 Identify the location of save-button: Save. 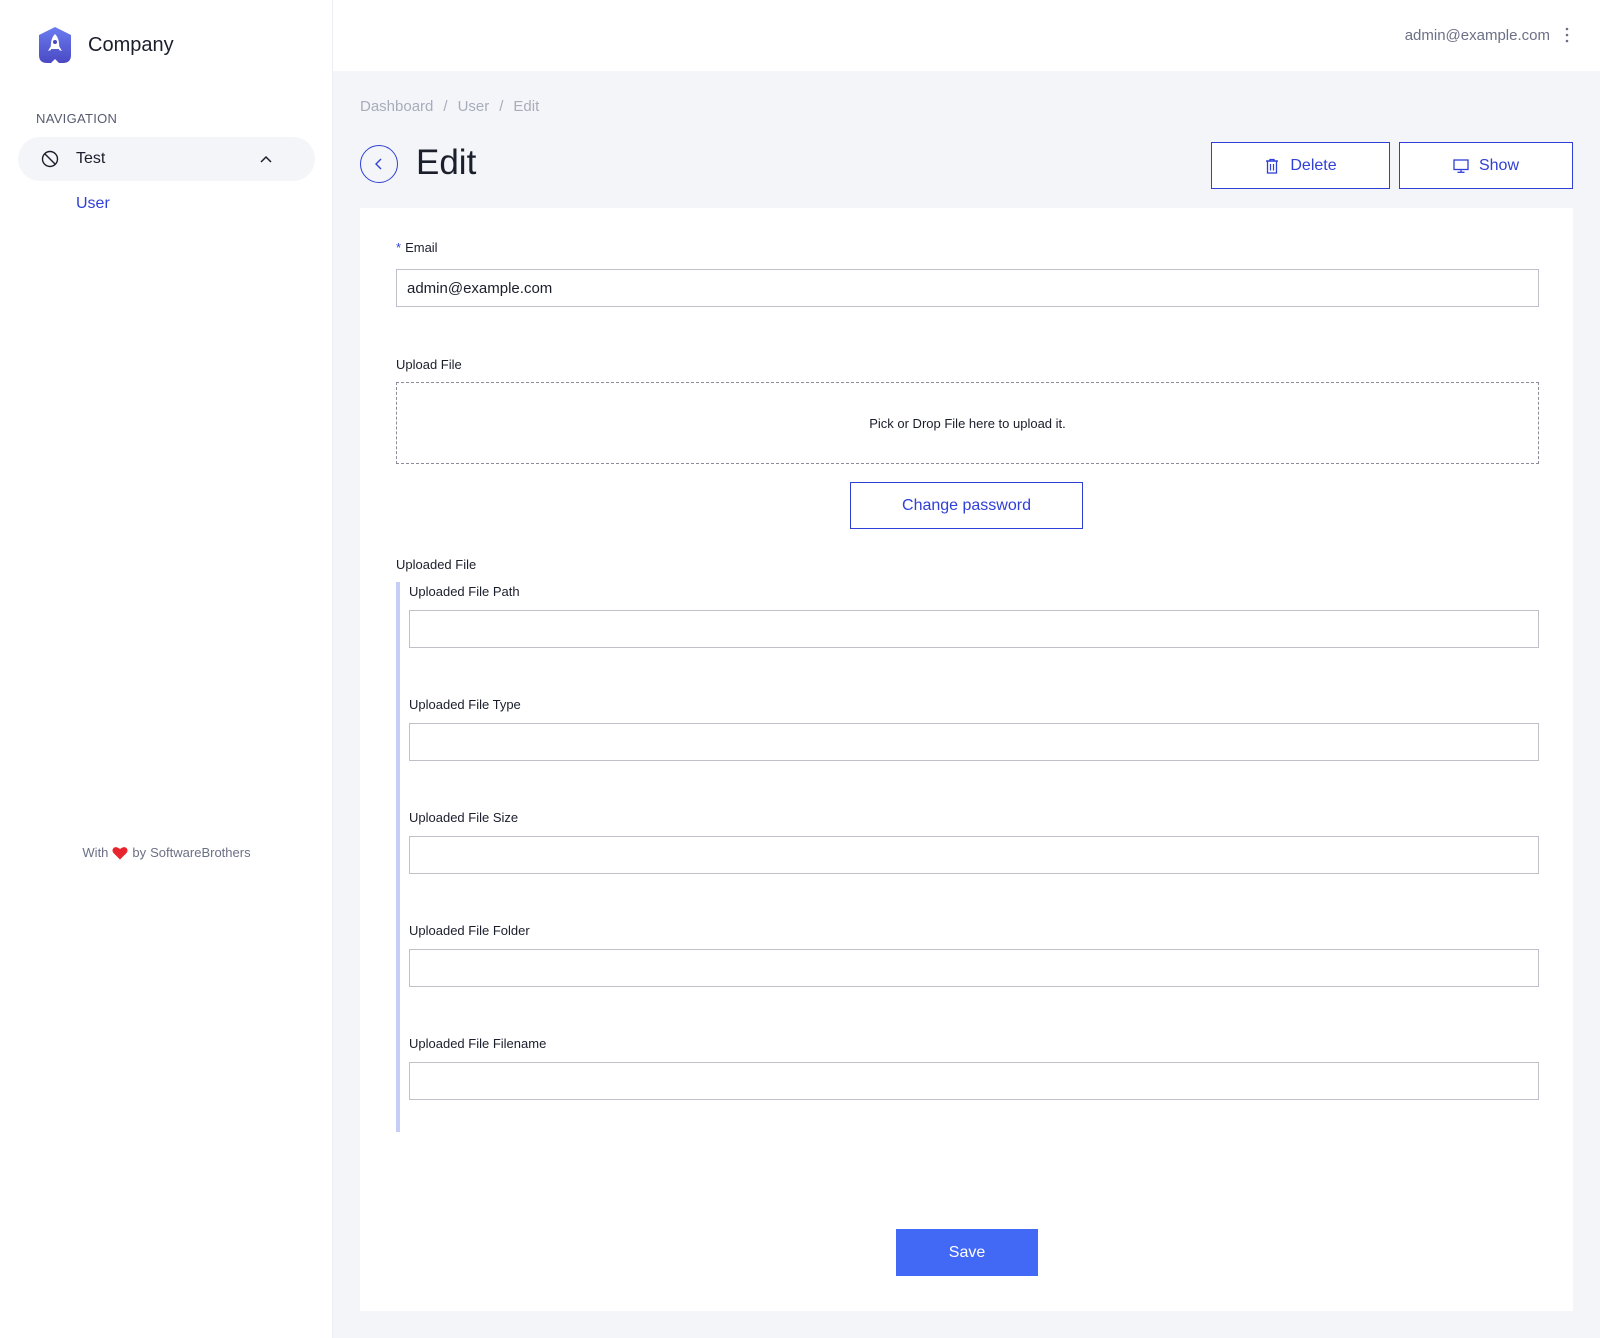
(967, 1252).